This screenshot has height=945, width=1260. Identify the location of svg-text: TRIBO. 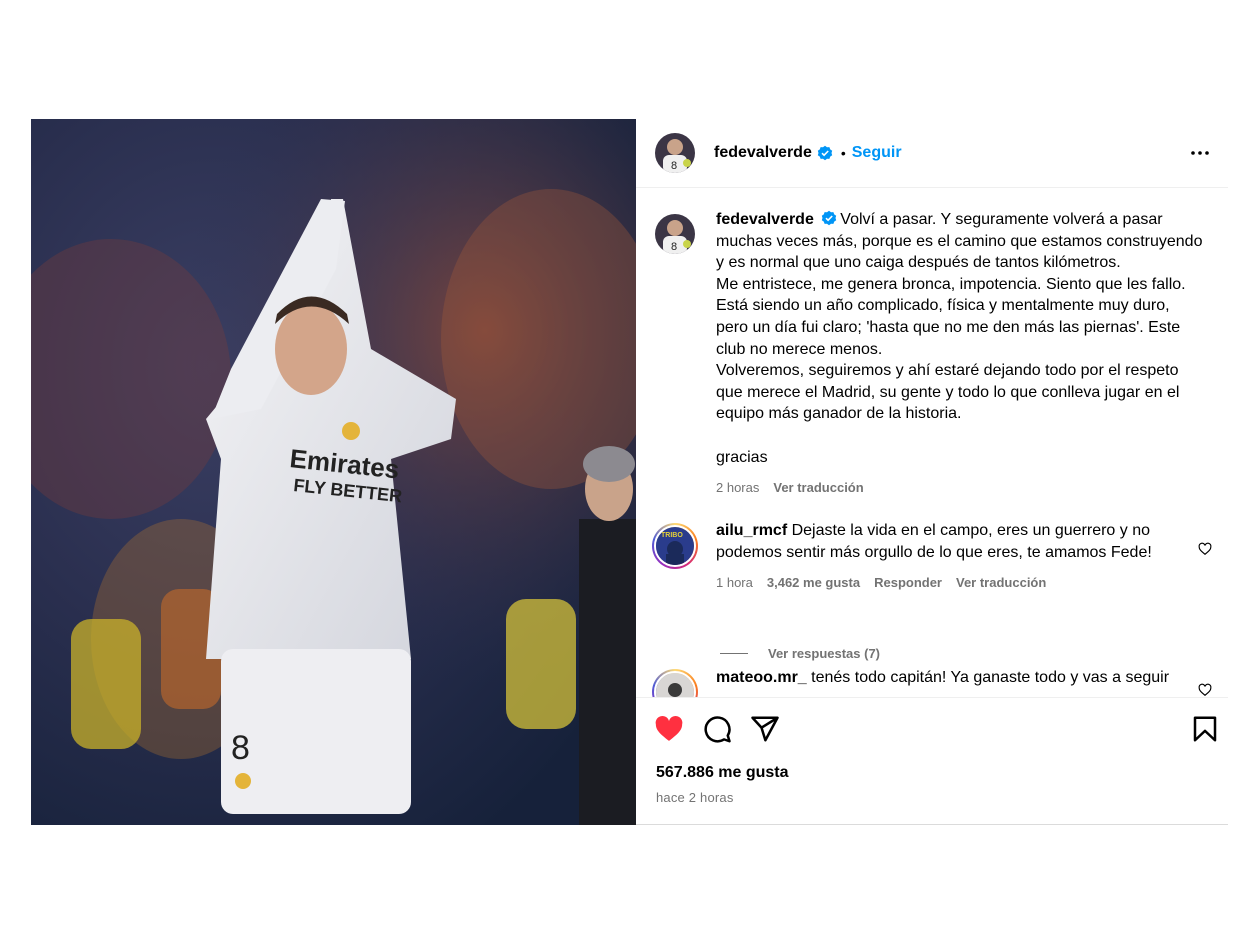
(672, 535).